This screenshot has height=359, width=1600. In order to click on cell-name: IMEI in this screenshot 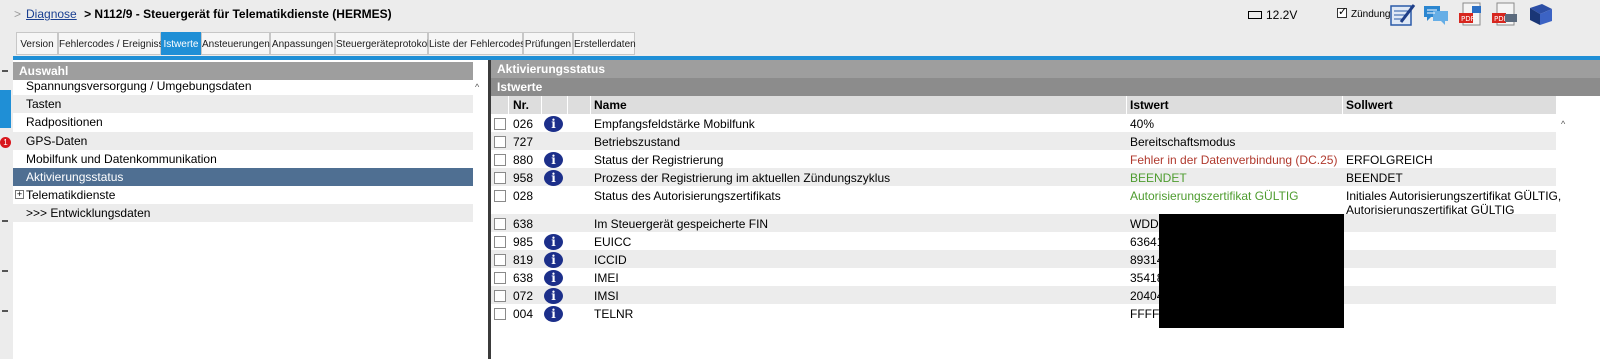, I will do `click(606, 278)`.